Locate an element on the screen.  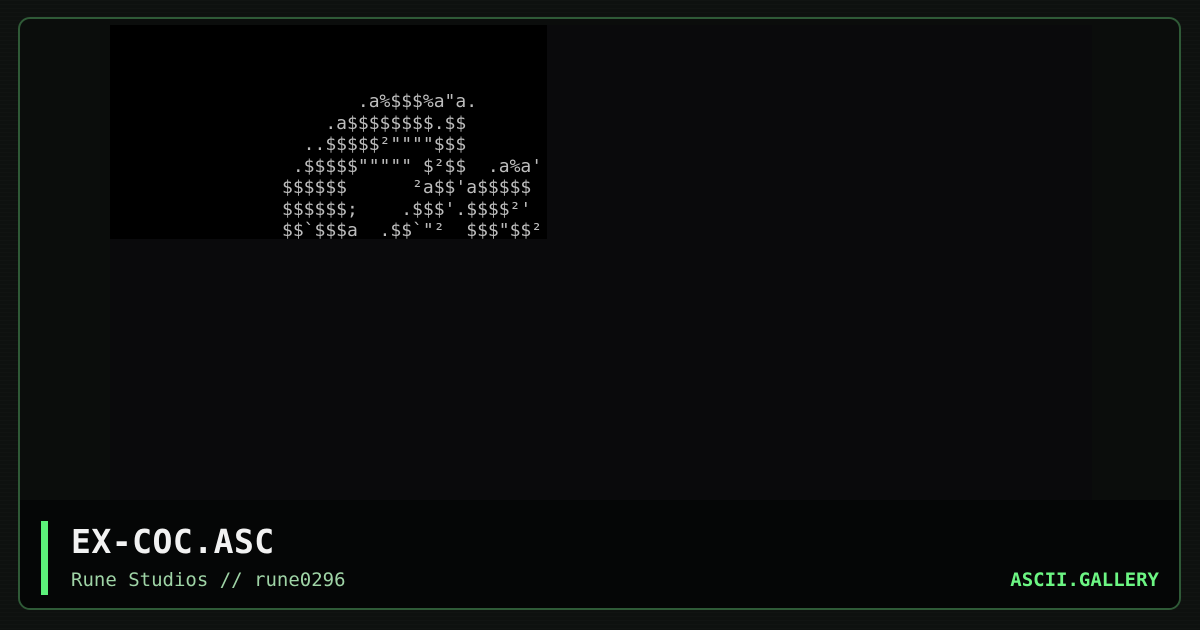
file-title: EX-COC.ASC is located at coordinates (173, 541).